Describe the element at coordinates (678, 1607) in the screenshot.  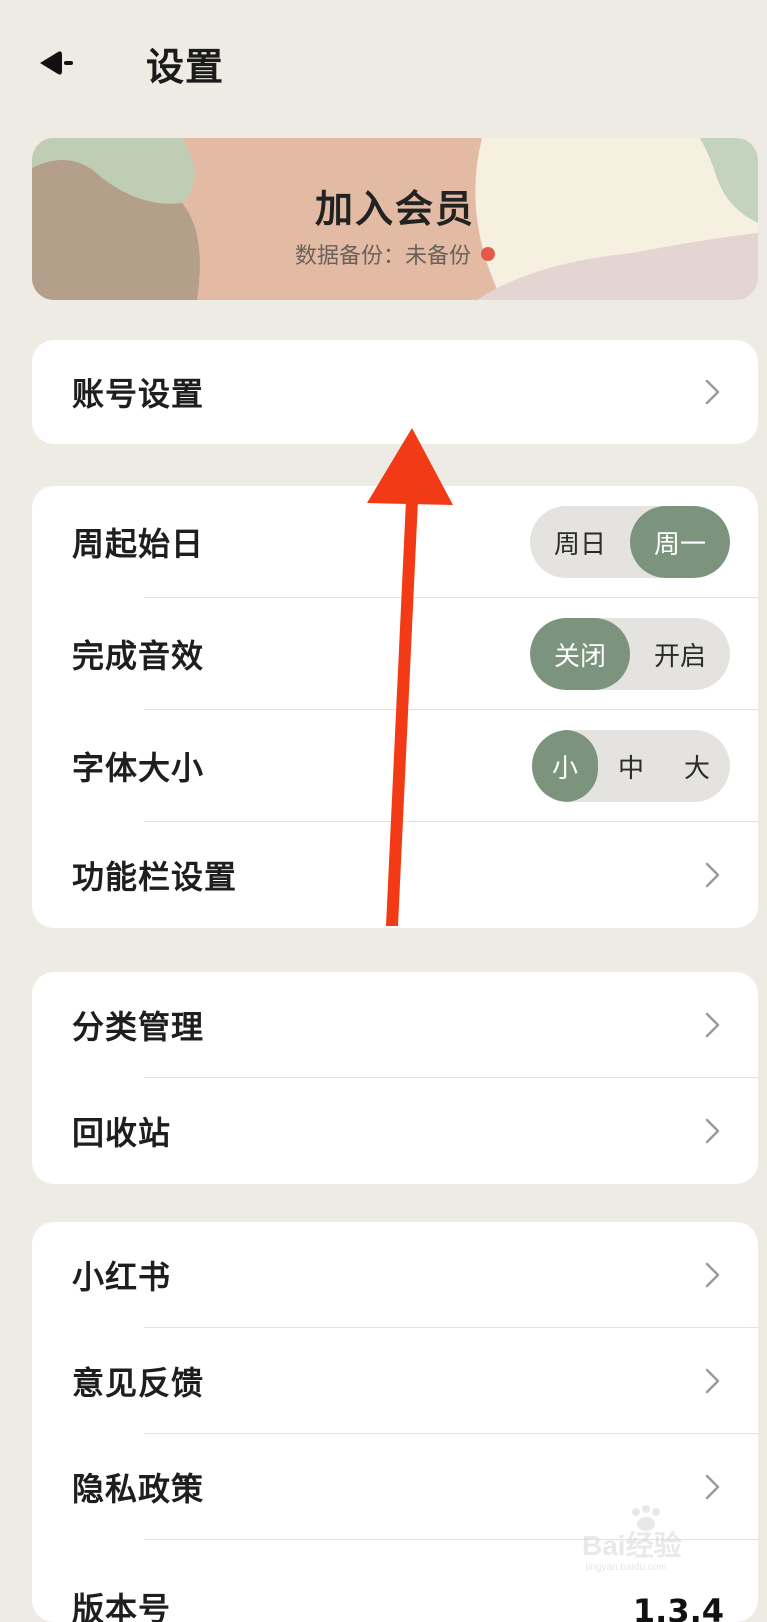
I see `version-value: 1.3.4` at that location.